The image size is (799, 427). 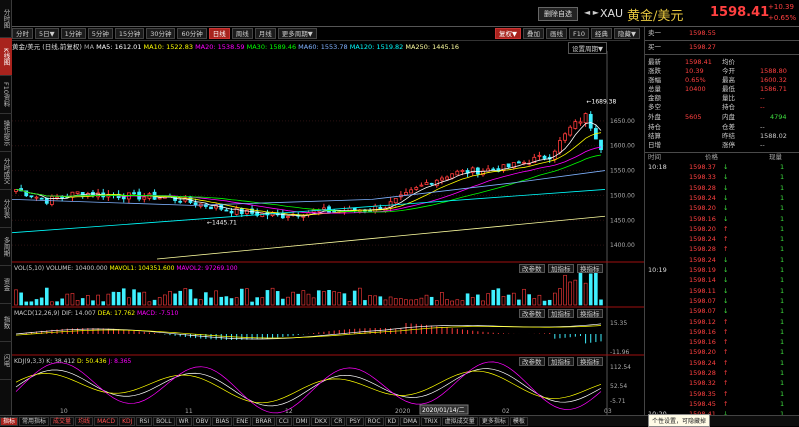 I want to click on trade-price: 1598.11, so click(x=702, y=290).